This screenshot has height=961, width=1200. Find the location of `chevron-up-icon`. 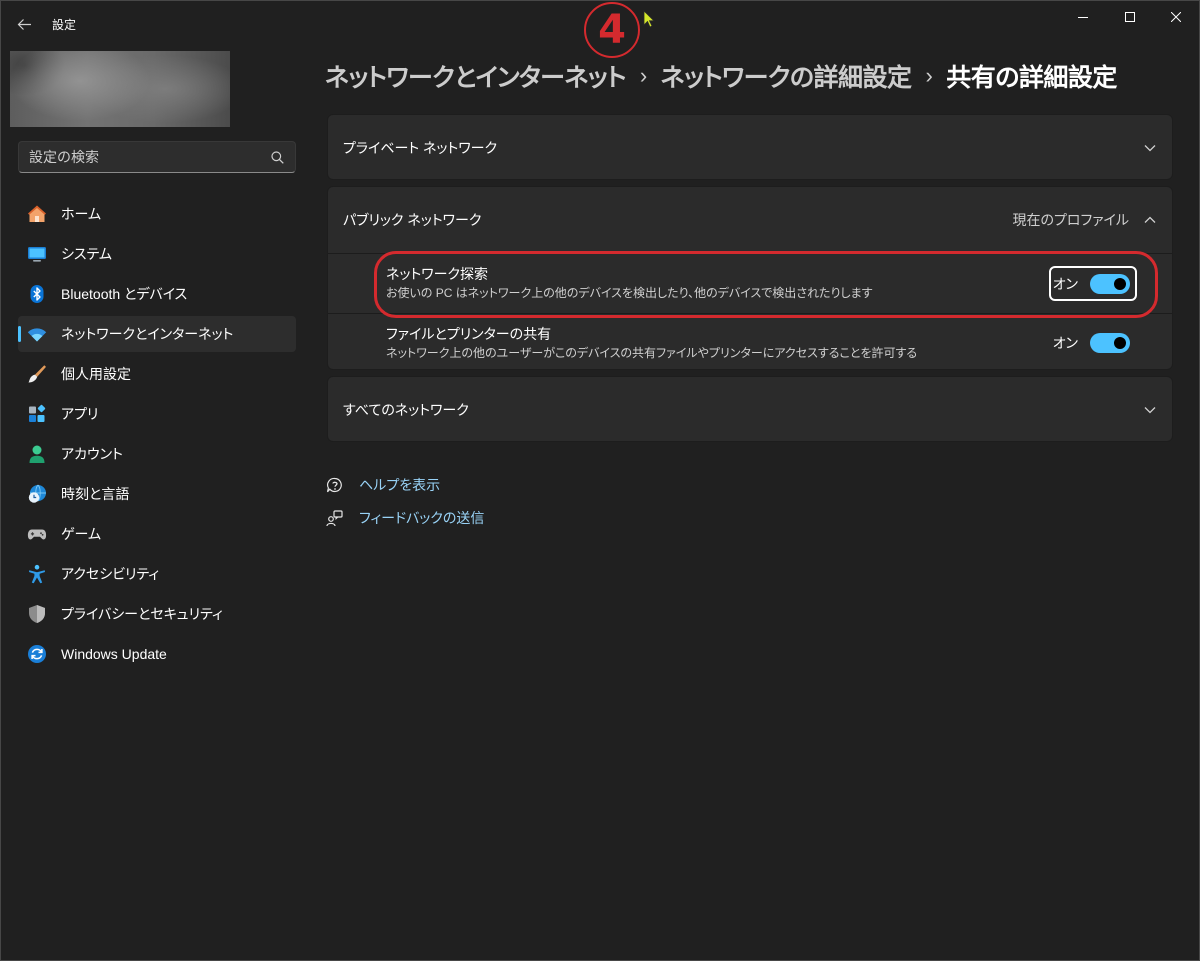

chevron-up-icon is located at coordinates (1150, 220).